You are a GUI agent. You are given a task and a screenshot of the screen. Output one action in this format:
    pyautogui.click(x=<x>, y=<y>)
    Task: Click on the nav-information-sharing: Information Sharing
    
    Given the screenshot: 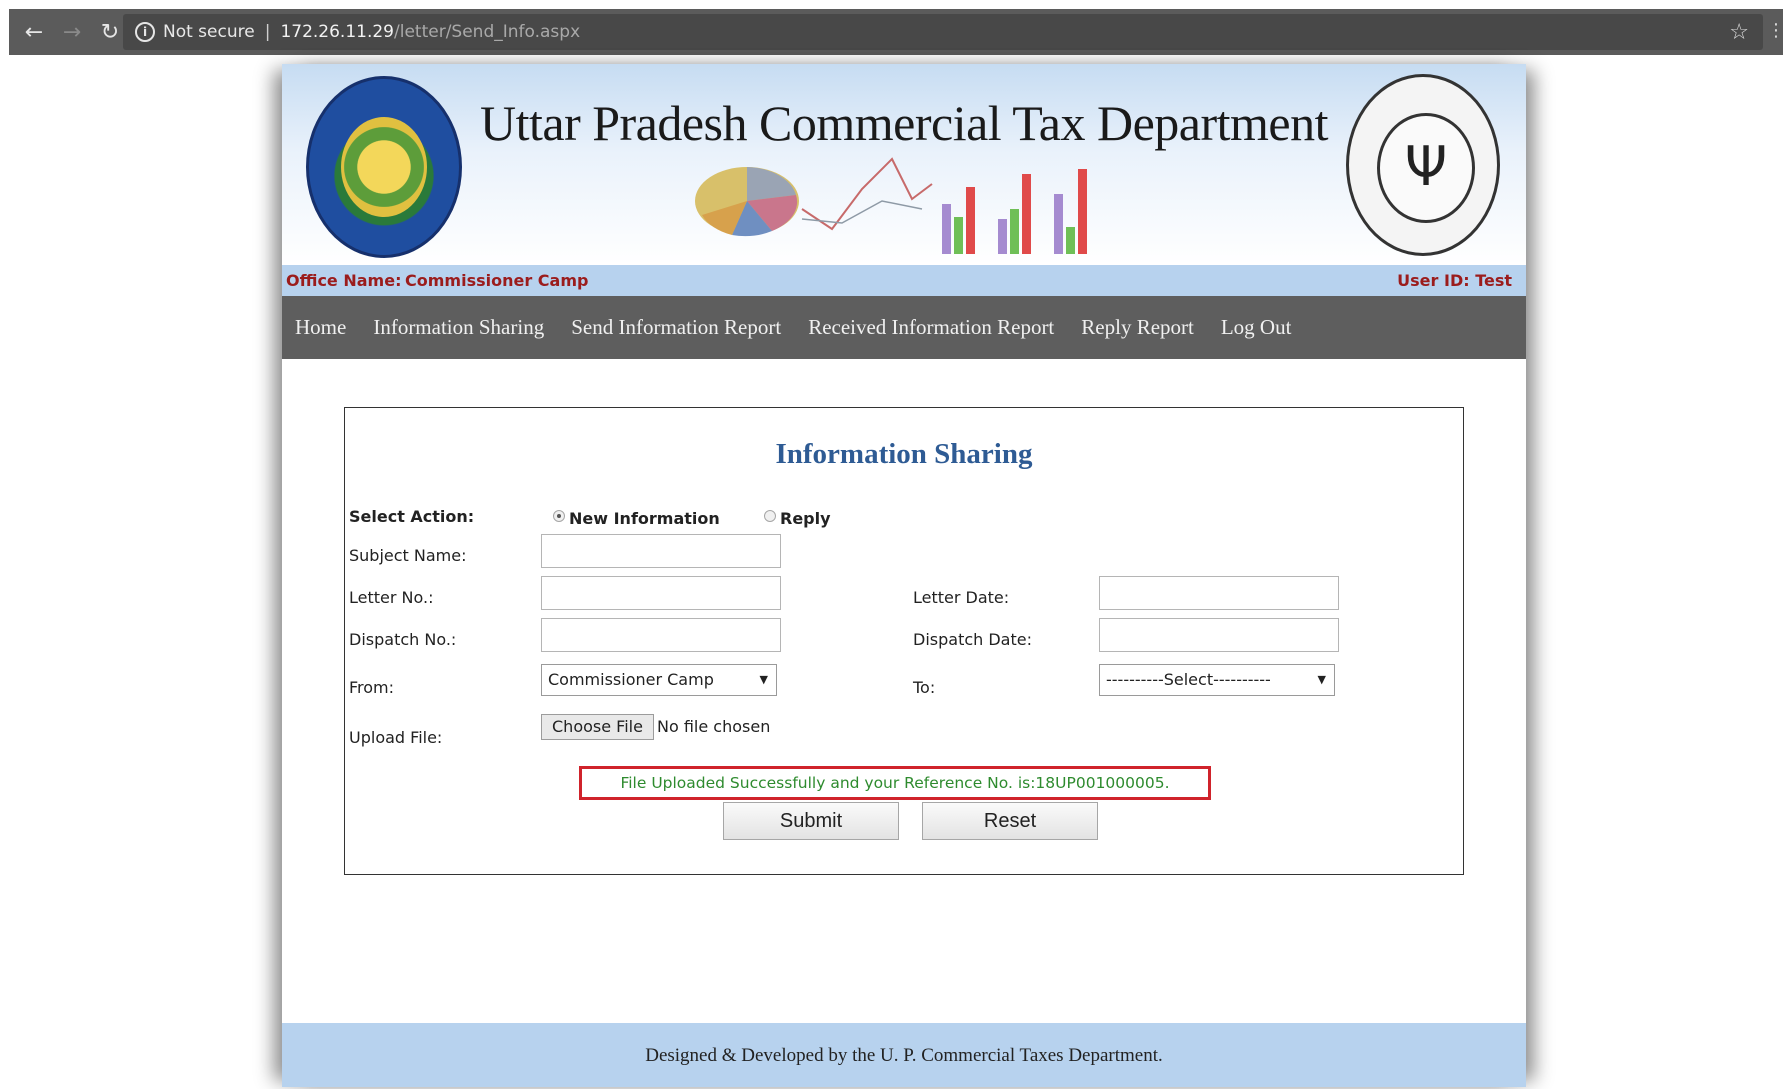 What is the action you would take?
    pyautogui.click(x=458, y=327)
    